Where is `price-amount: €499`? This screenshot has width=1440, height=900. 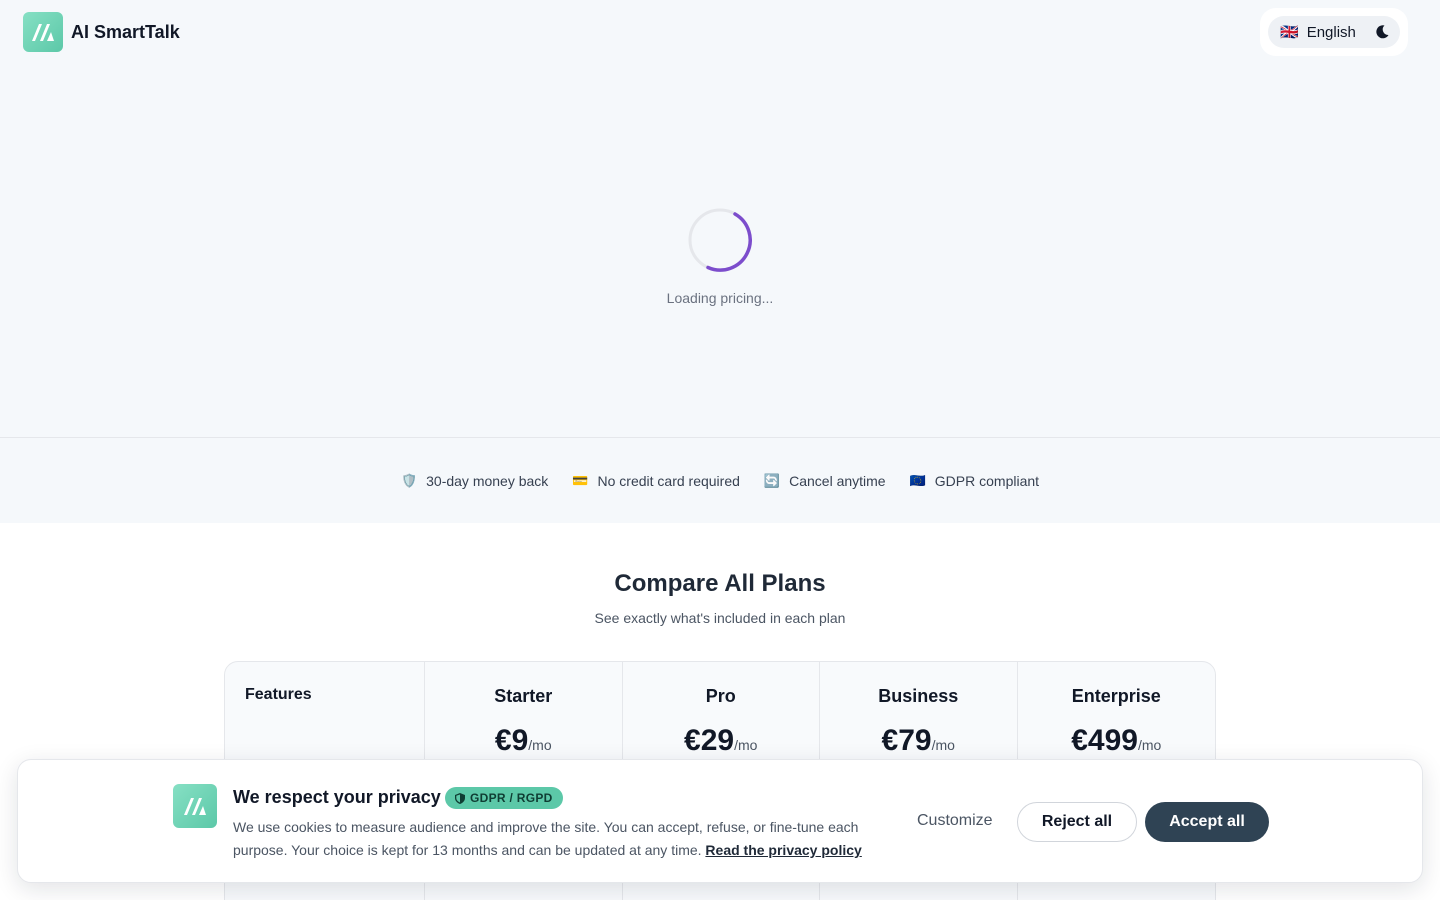
price-amount: €499 is located at coordinates (1104, 740).